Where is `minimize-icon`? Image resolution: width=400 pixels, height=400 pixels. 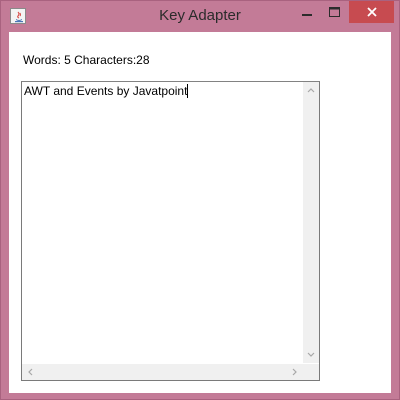
minimize-icon is located at coordinates (307, 15).